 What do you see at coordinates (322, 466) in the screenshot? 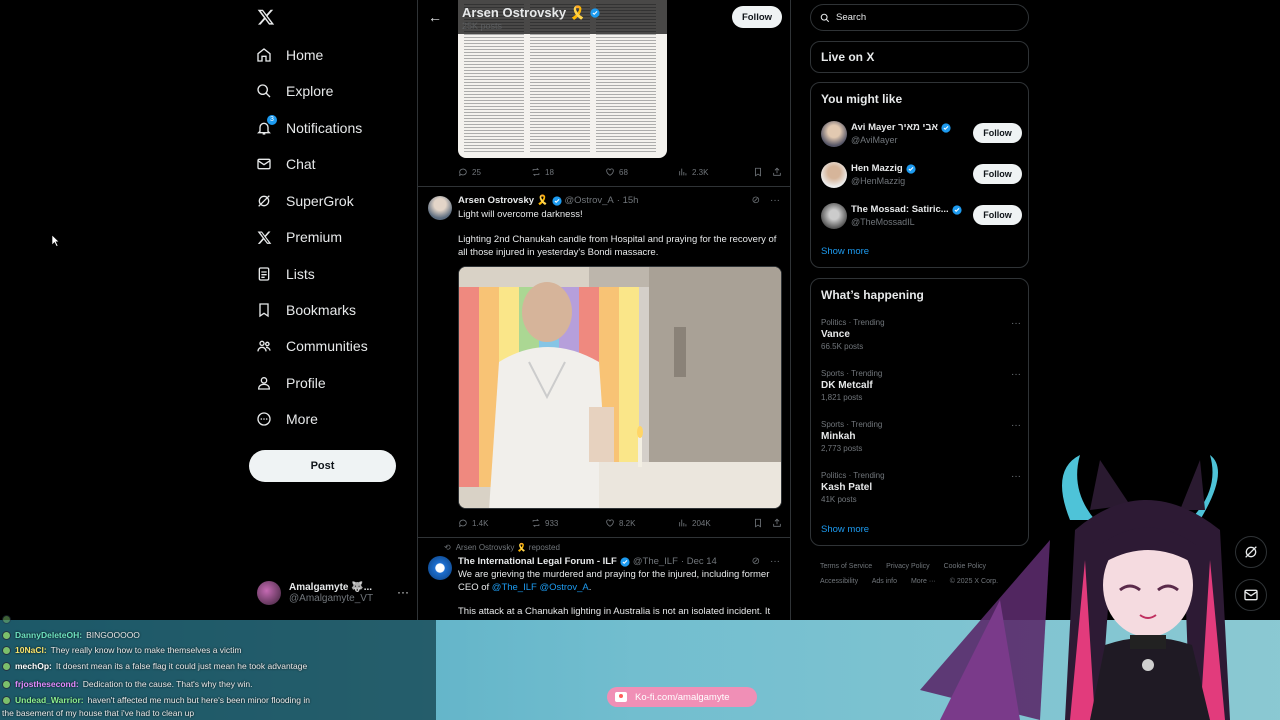
I see `post-button: Post` at bounding box center [322, 466].